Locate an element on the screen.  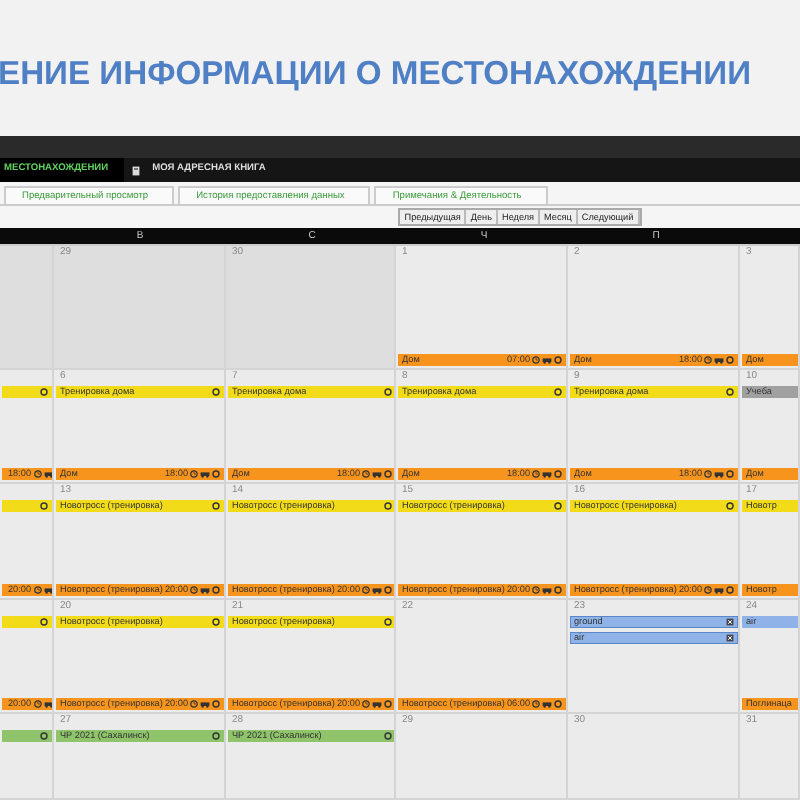
book-icon is located at coordinates (136, 170).